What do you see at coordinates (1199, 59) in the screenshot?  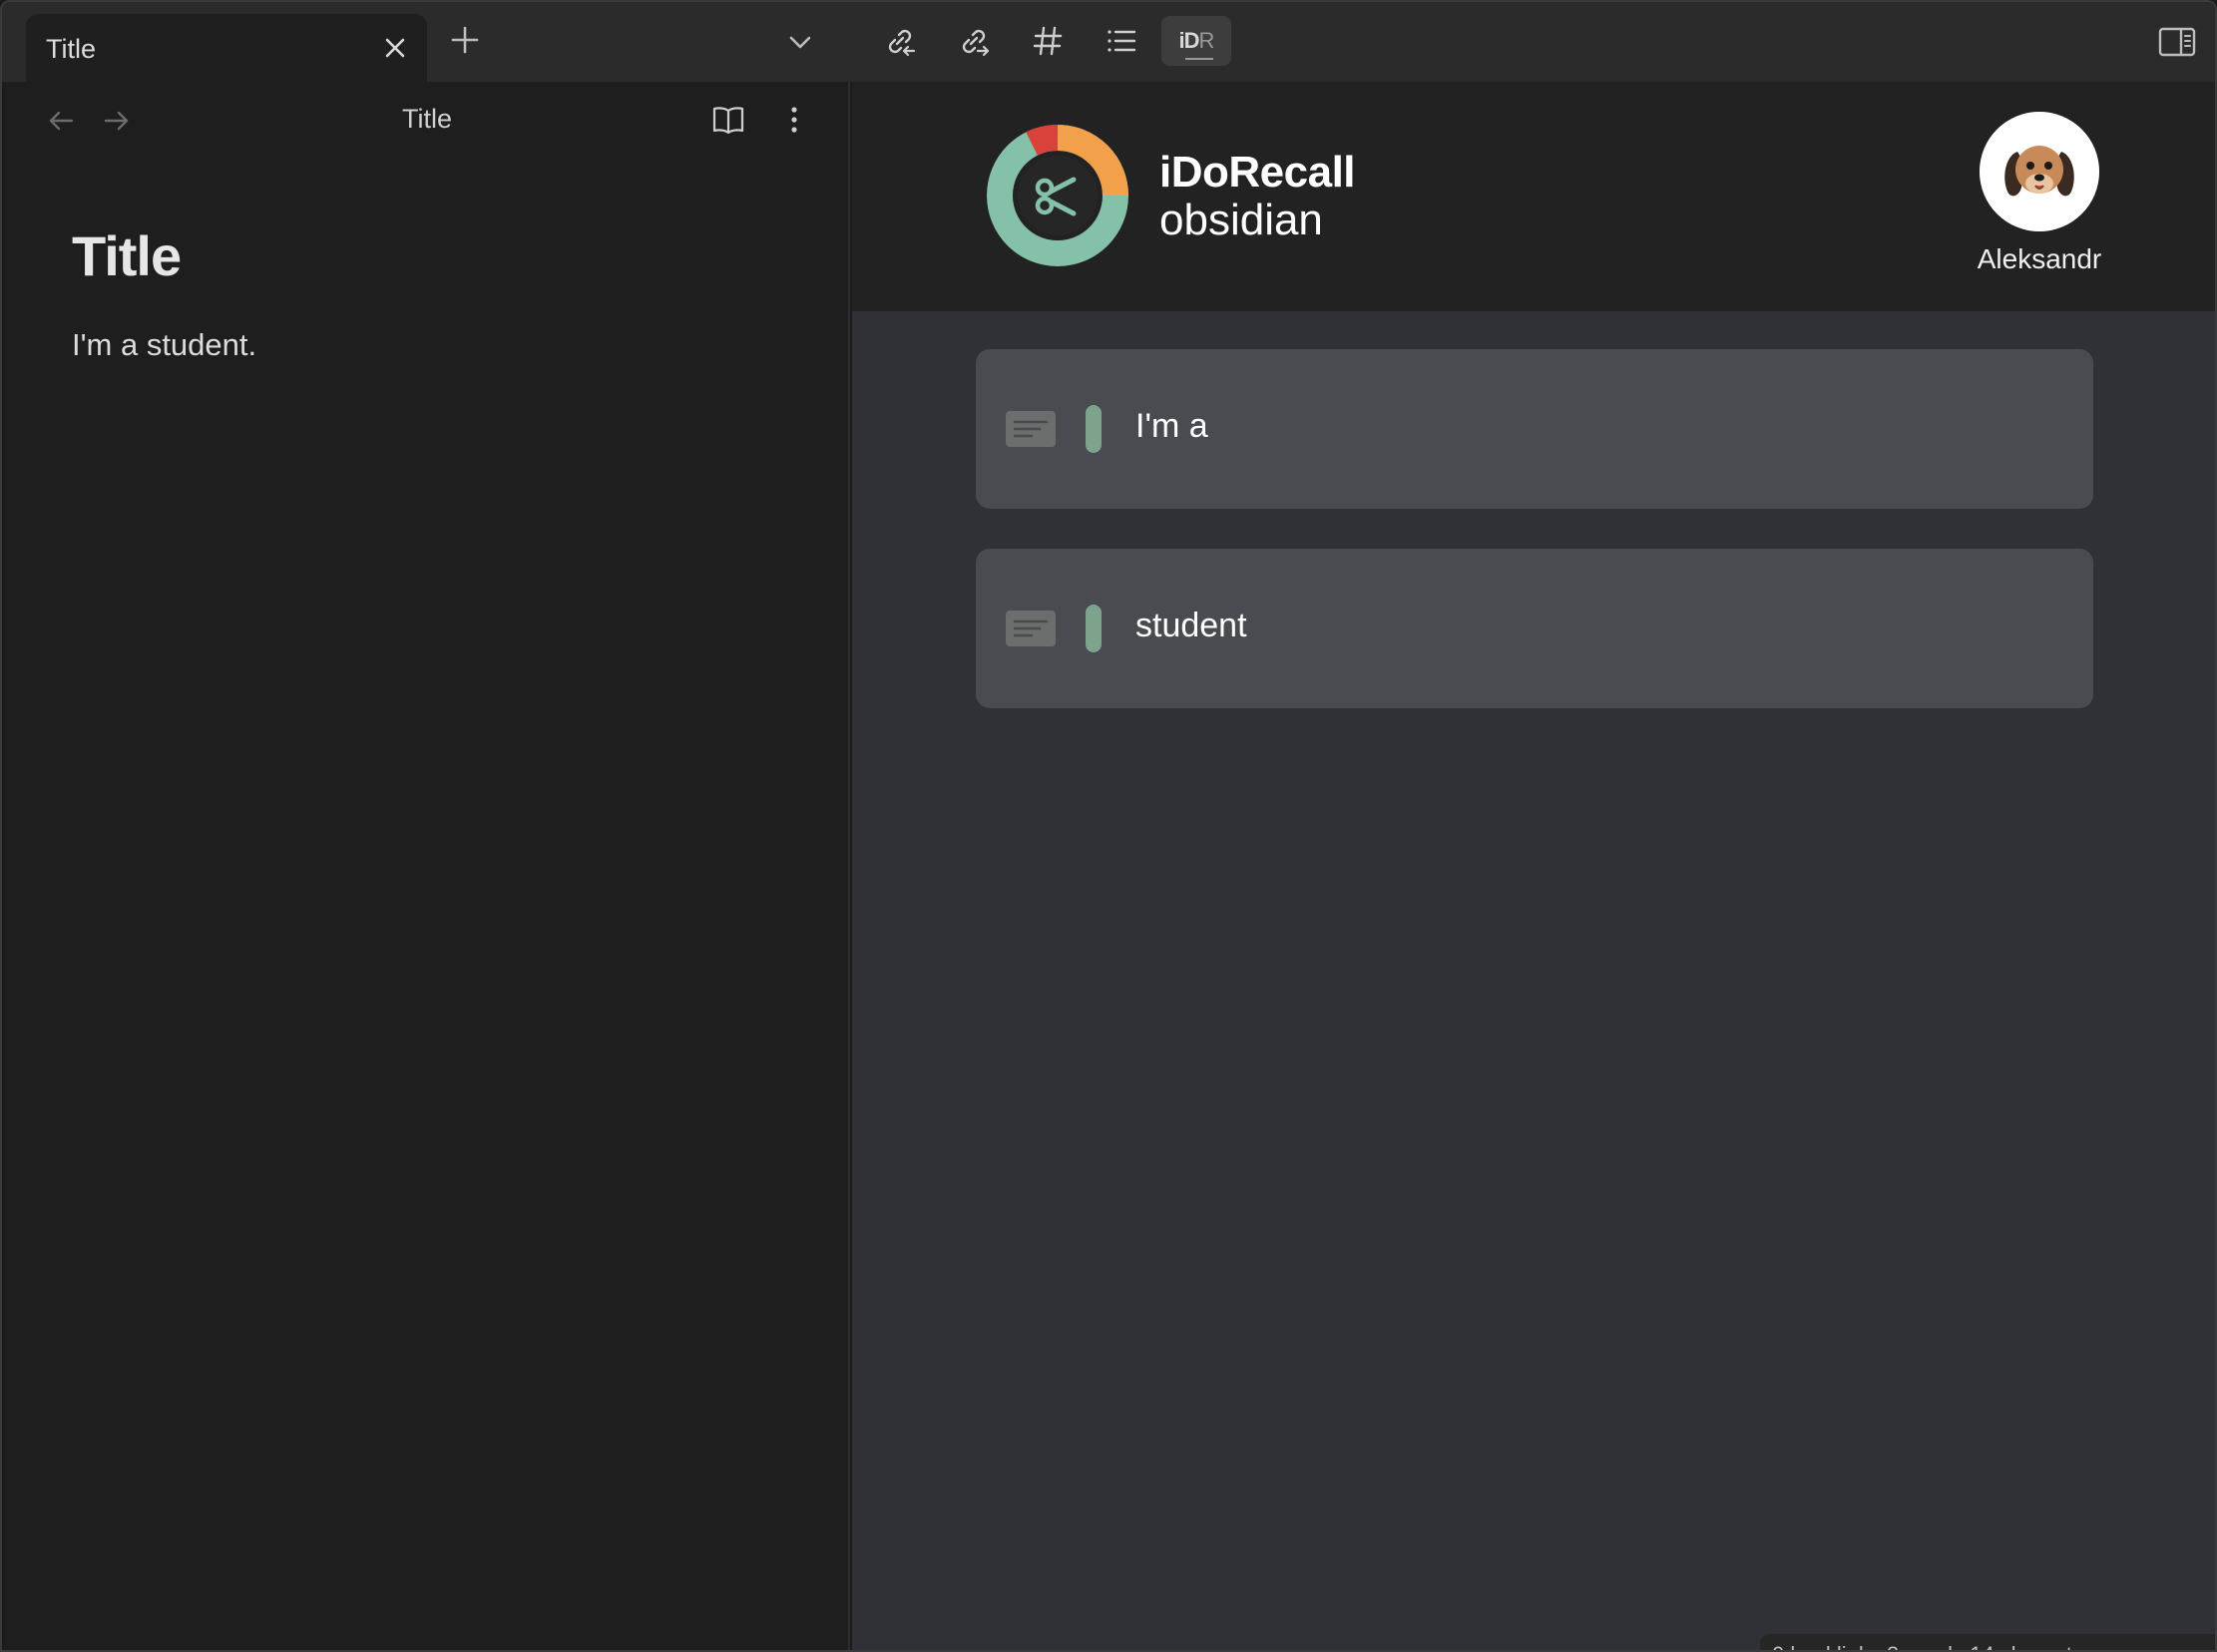 I see `idr-icon-underline` at bounding box center [1199, 59].